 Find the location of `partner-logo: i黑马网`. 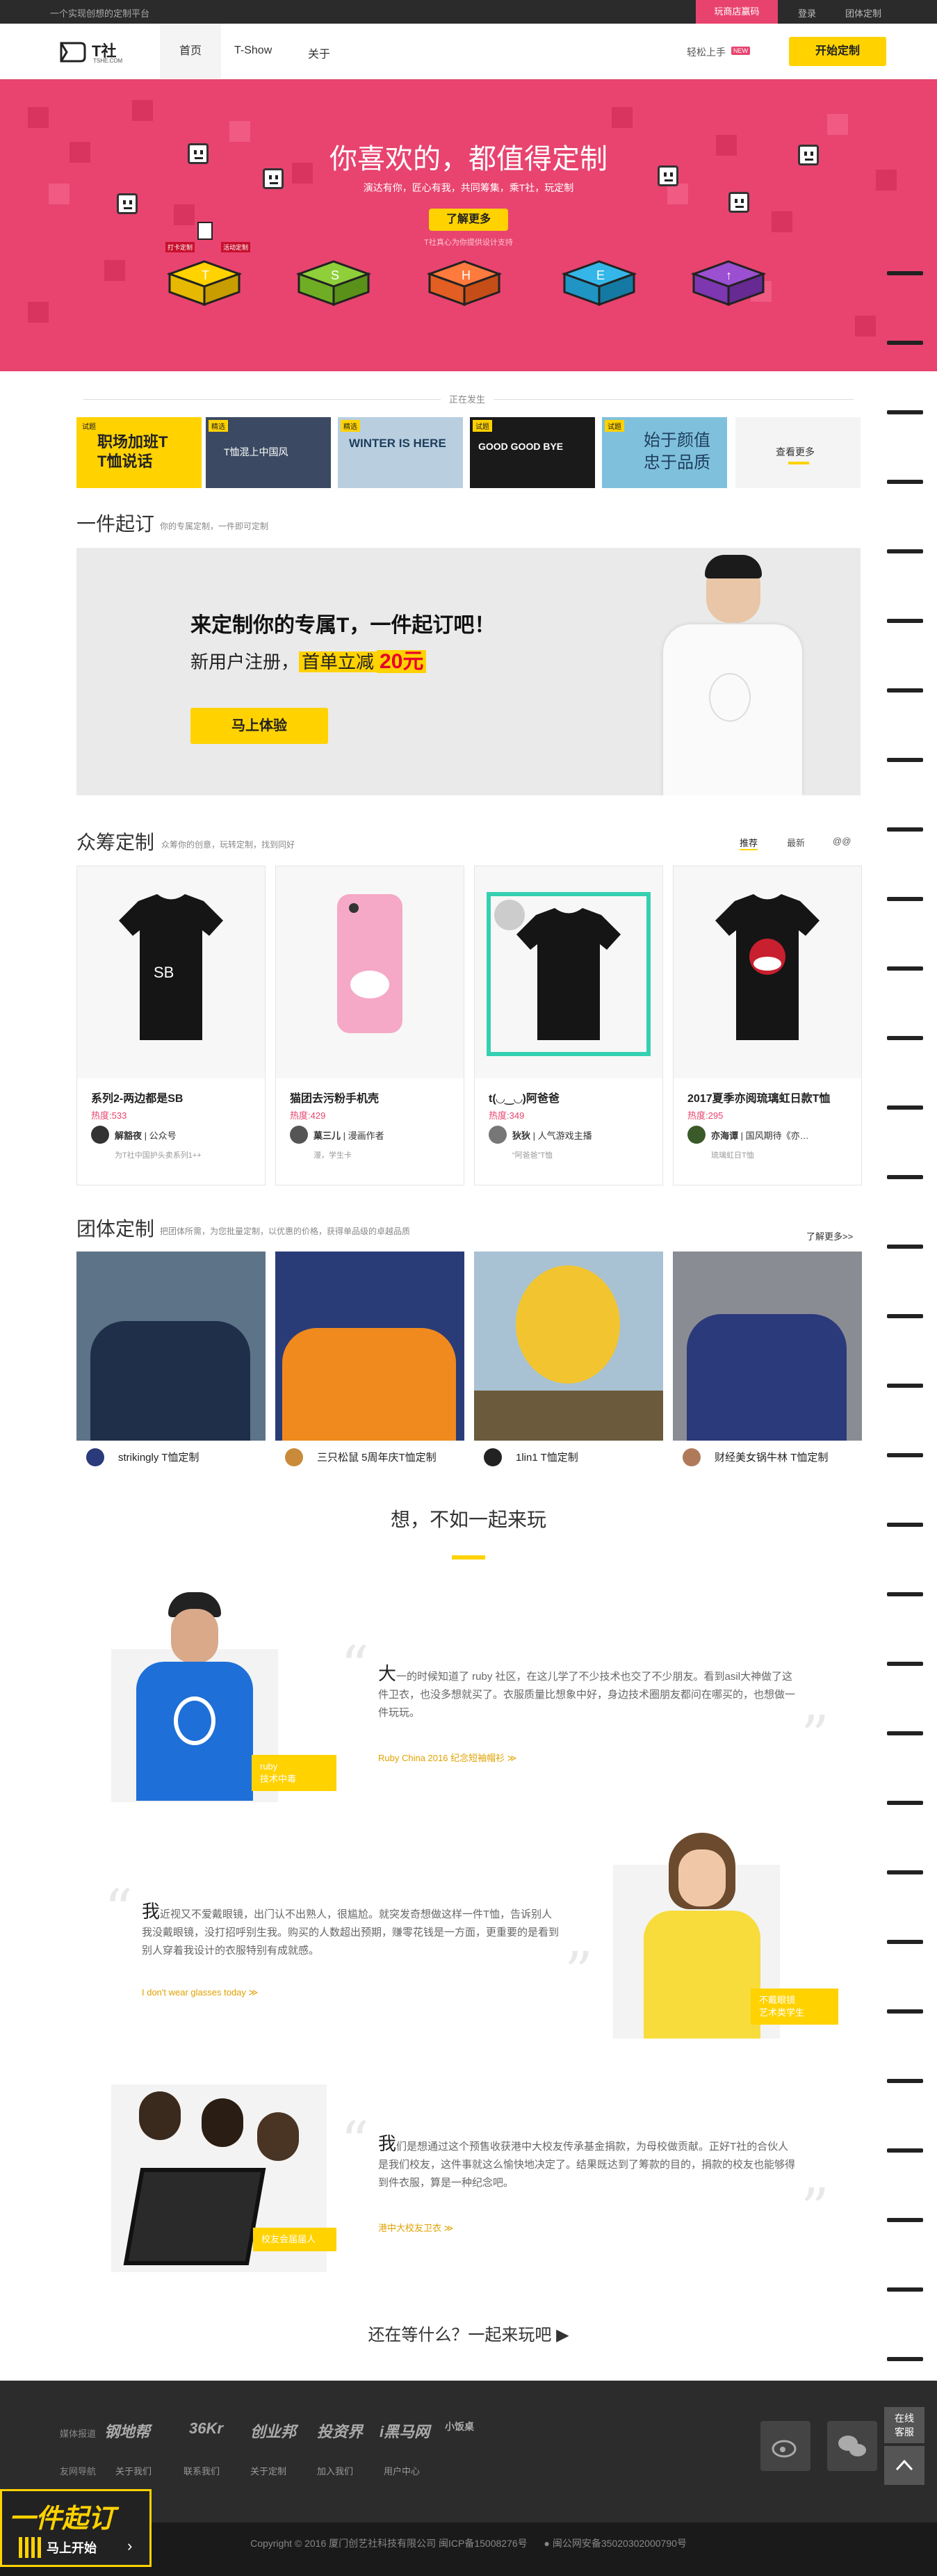

partner-logo: i黑马网 is located at coordinates (405, 2430).